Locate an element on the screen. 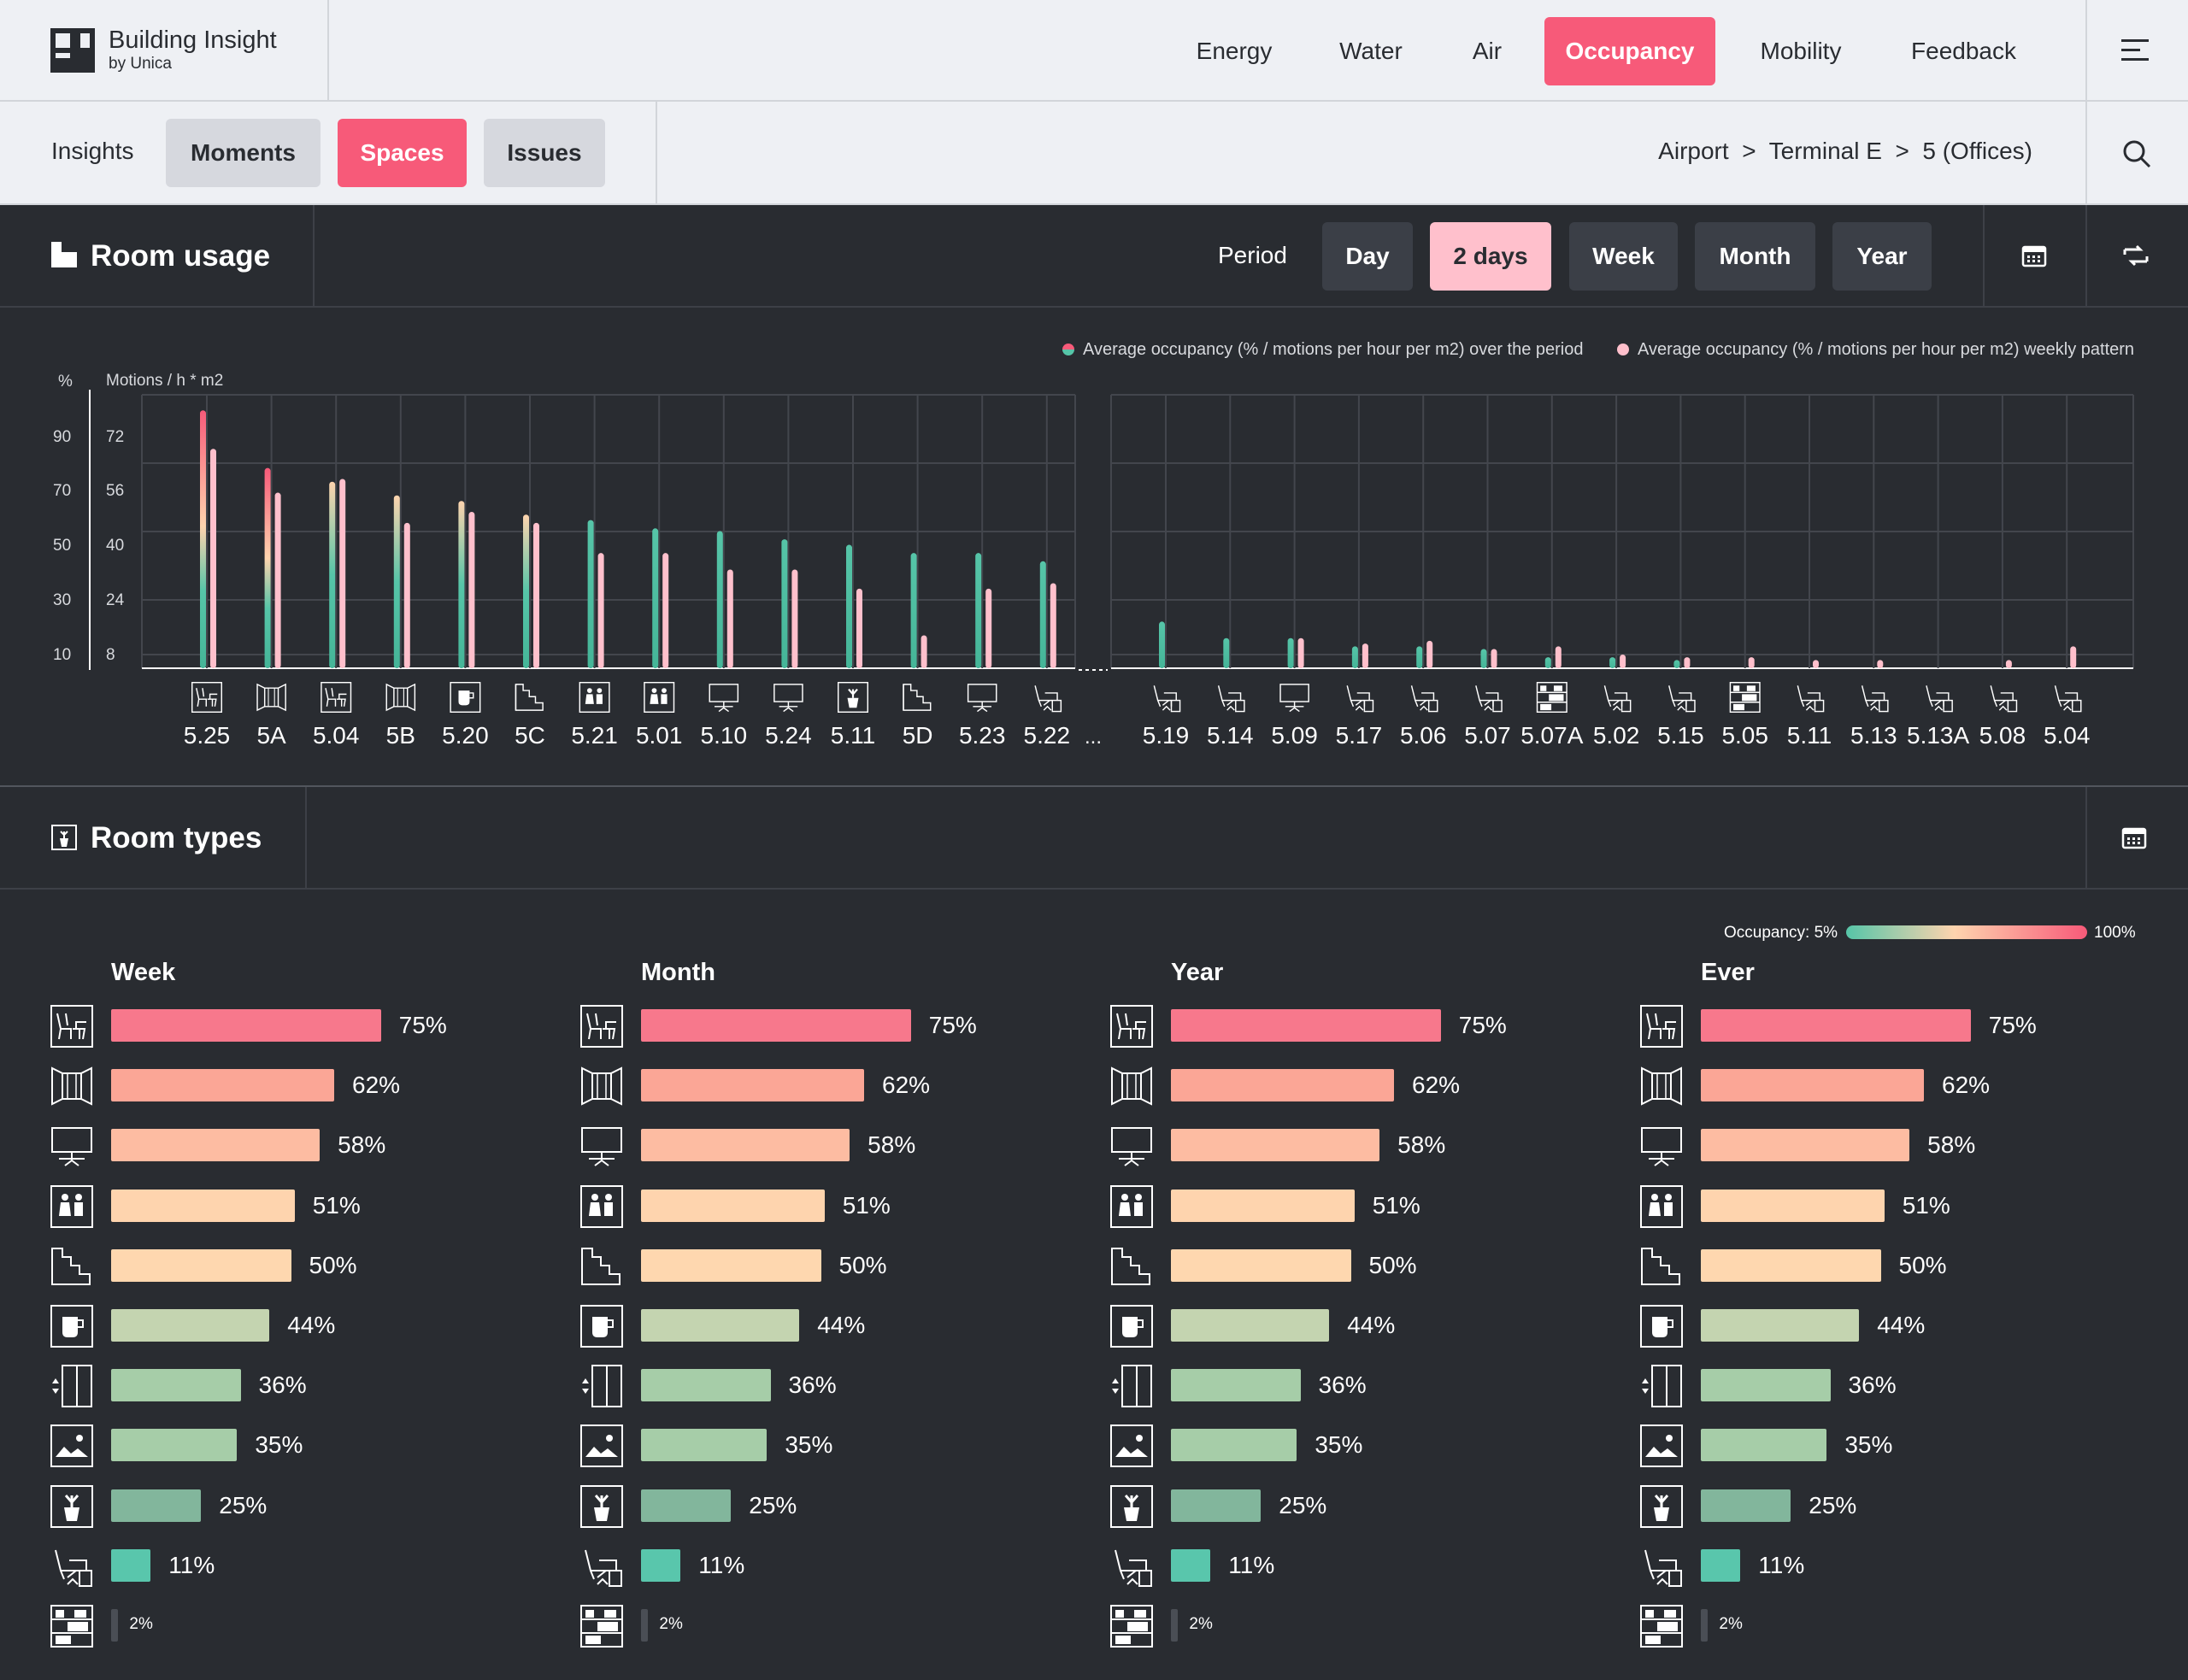 Image resolution: width=2188 pixels, height=1680 pixels. breadcrumb-item: Airport is located at coordinates (1693, 151).